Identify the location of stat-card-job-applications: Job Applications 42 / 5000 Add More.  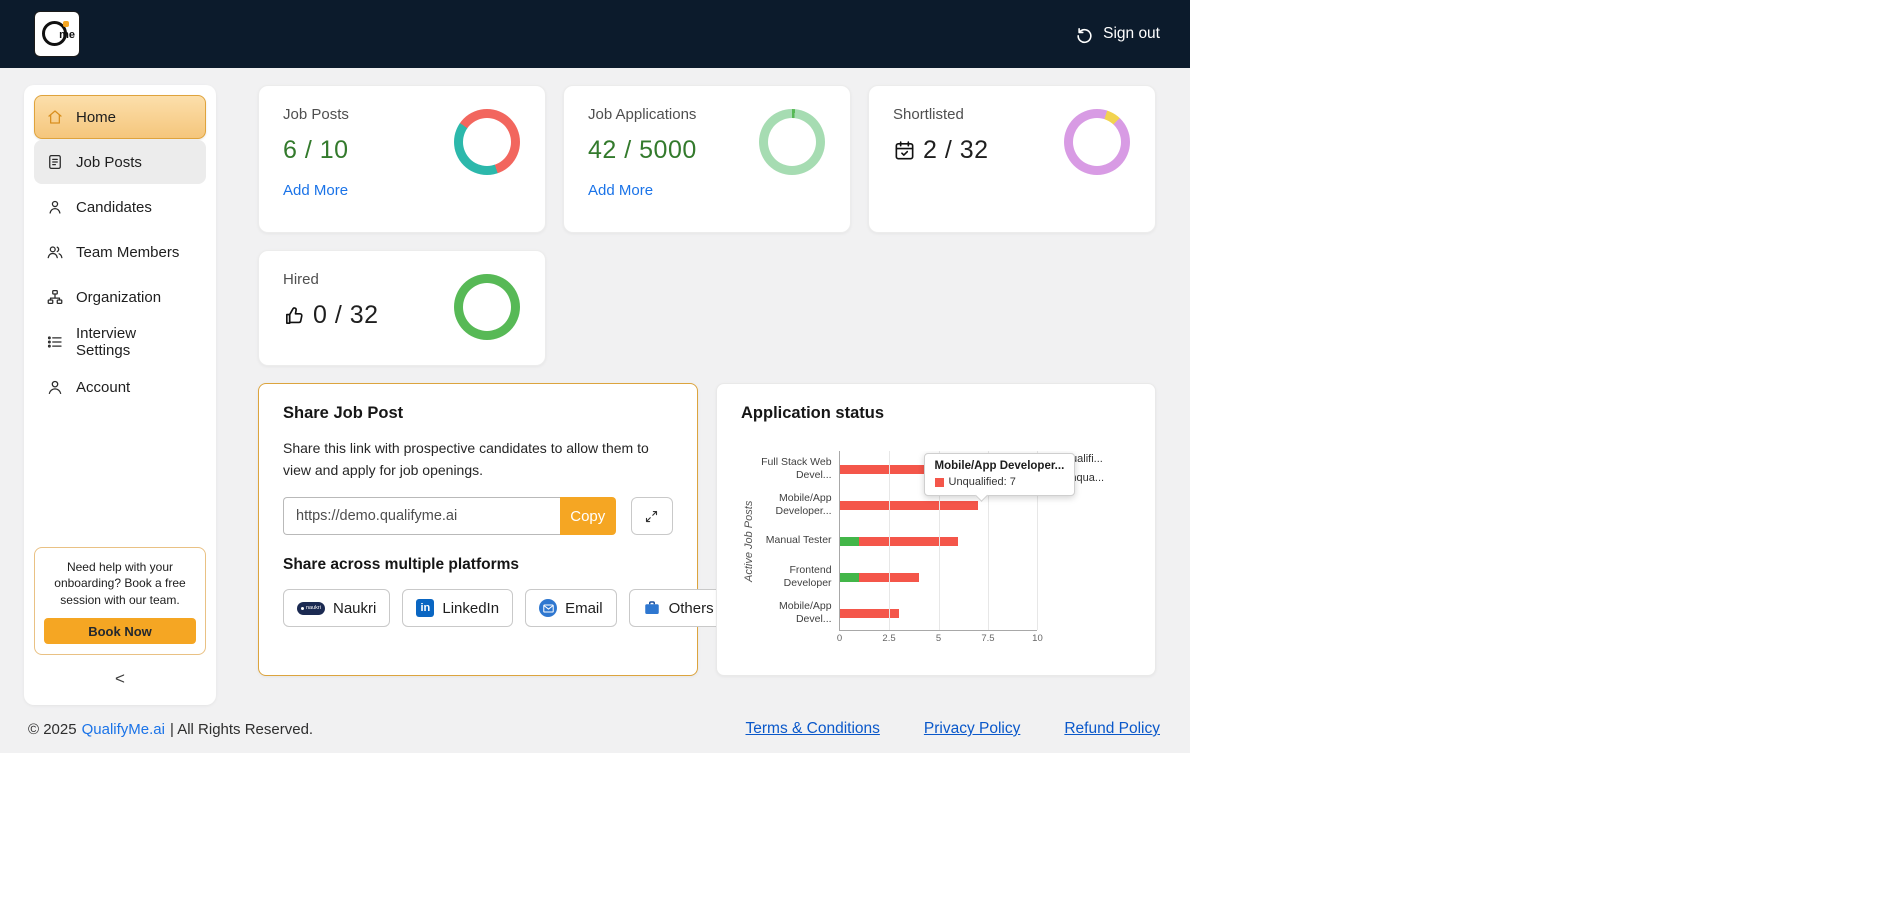
(707, 159).